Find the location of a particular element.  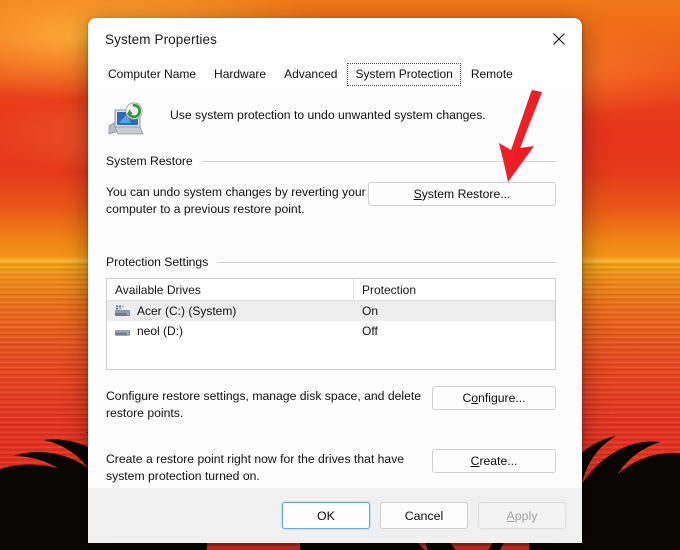

drive-icon is located at coordinates (122, 332).